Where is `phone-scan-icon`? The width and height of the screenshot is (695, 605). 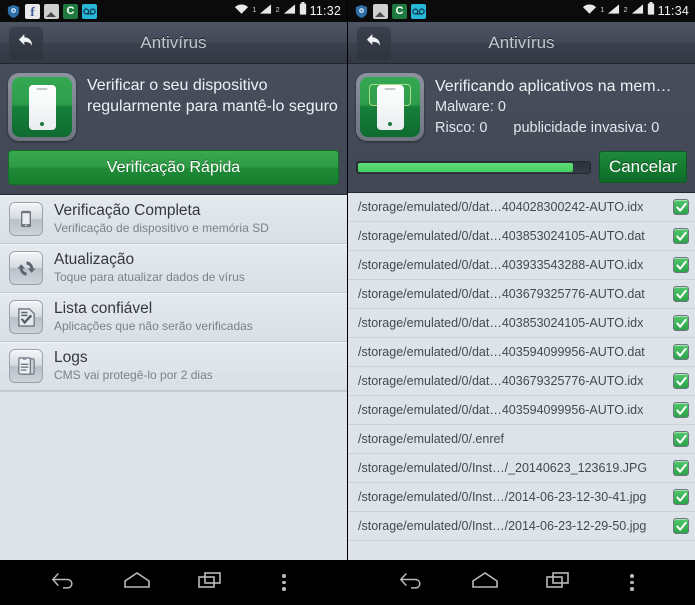
phone-scan-icon is located at coordinates (42, 107).